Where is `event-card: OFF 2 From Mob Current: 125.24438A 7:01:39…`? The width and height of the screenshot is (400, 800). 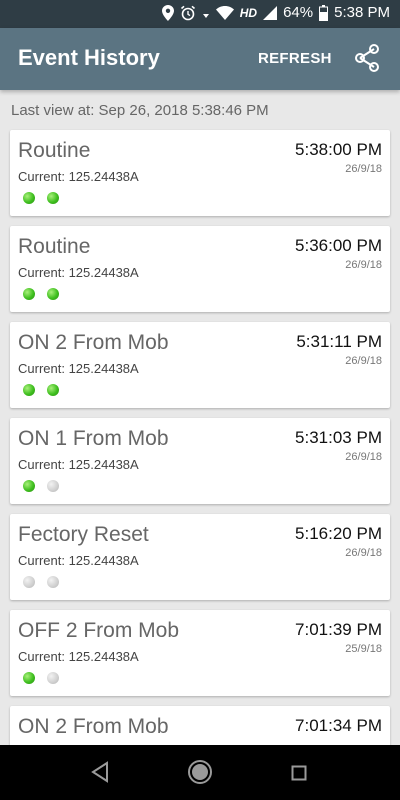 event-card: OFF 2 From Mob Current: 125.24438A 7:01:39… is located at coordinates (200, 653).